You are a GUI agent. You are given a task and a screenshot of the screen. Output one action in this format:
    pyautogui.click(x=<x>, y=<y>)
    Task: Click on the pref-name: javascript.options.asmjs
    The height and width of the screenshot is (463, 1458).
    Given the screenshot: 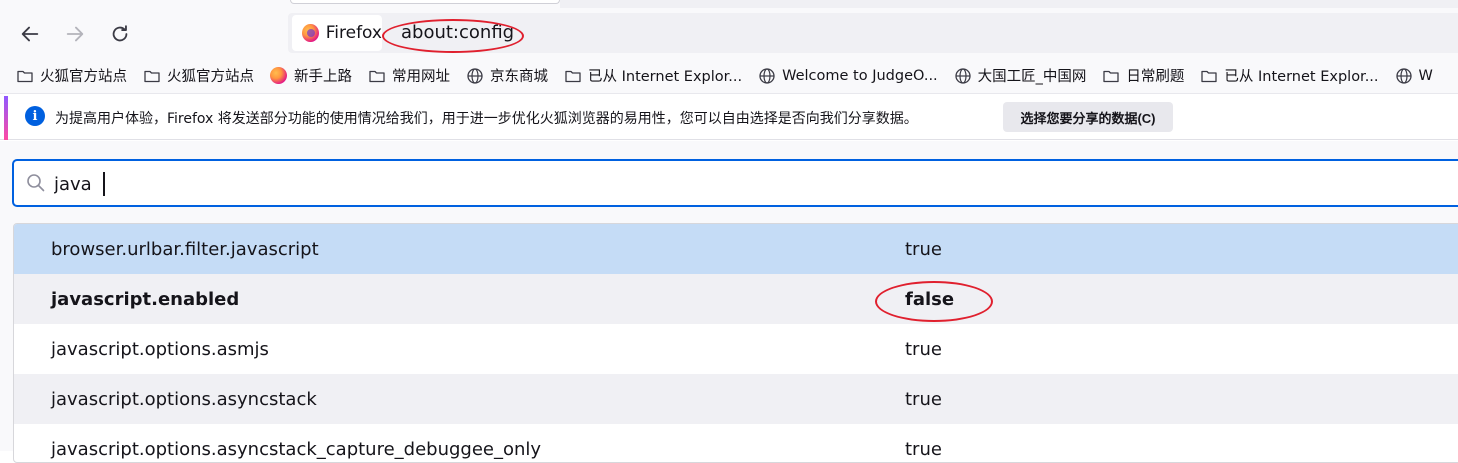 What is the action you would take?
    pyautogui.click(x=160, y=349)
    